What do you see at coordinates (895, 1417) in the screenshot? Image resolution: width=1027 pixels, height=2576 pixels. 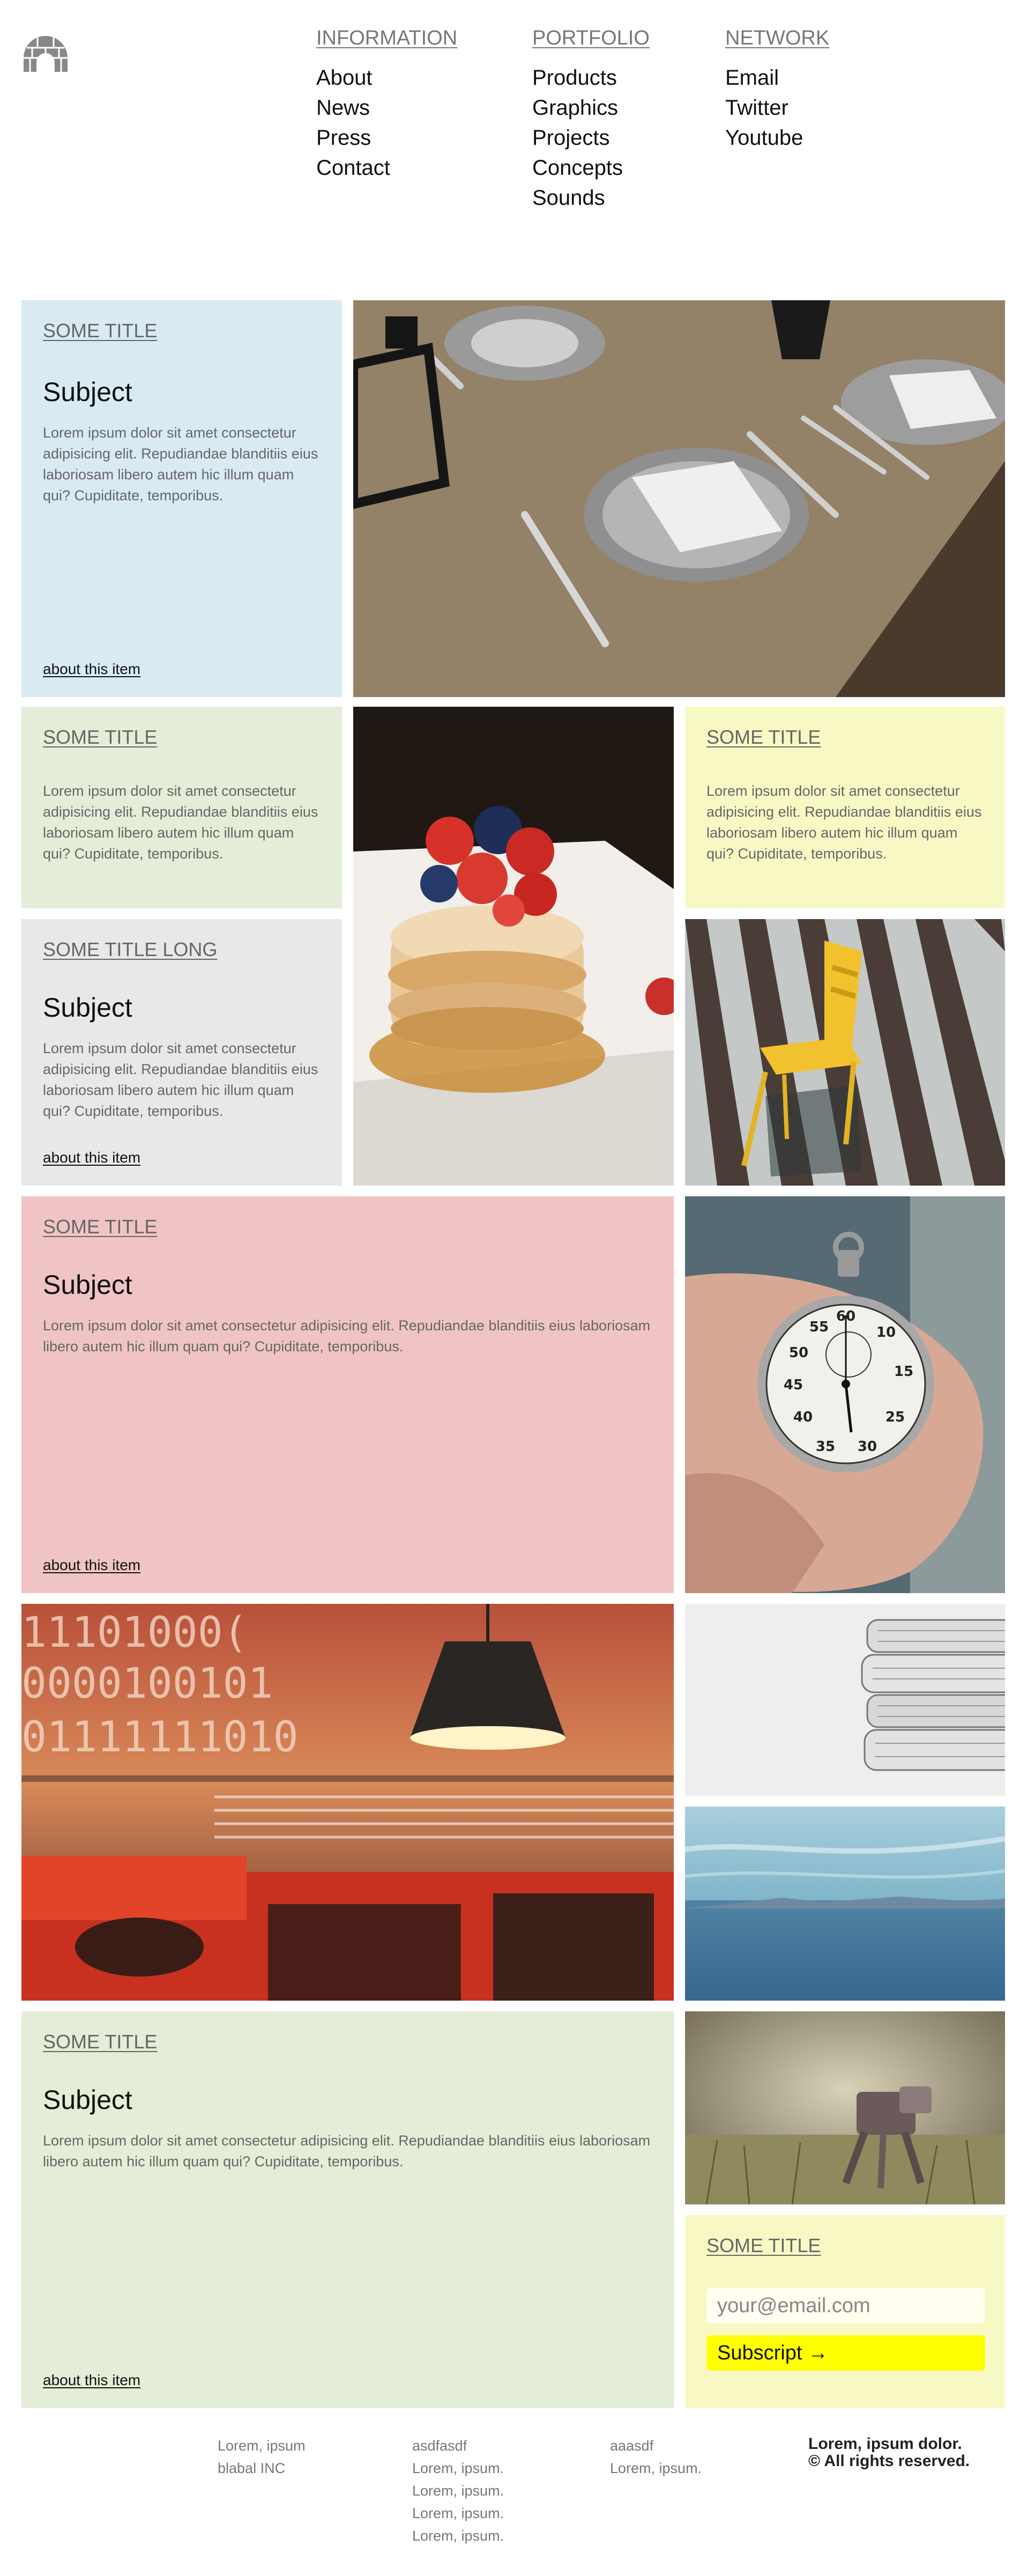 I see `svg-text: 25` at bounding box center [895, 1417].